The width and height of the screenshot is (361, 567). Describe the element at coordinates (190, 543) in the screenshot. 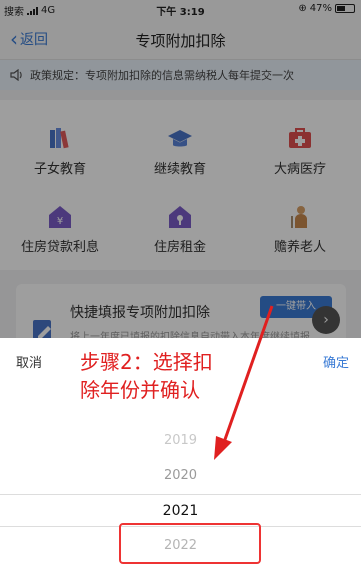

I see `highlight-box` at that location.